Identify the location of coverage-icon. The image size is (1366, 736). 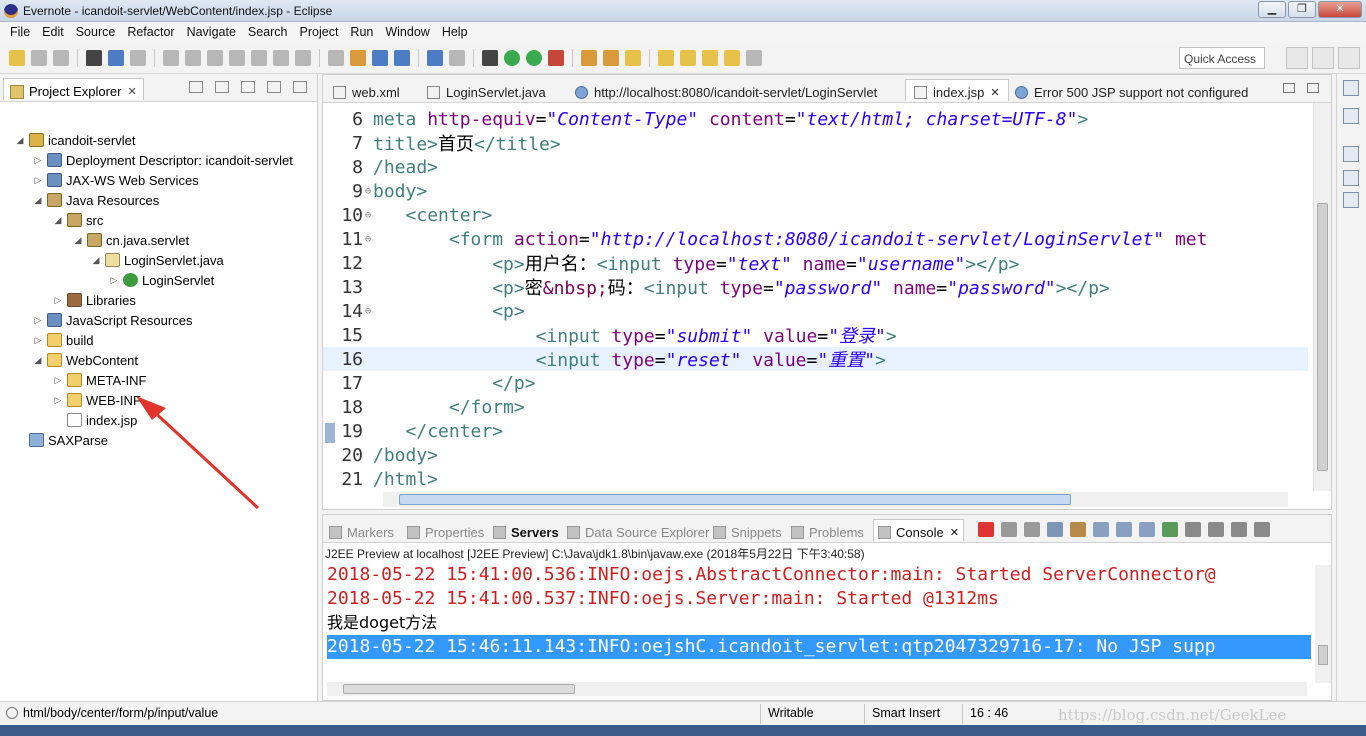
(534, 57).